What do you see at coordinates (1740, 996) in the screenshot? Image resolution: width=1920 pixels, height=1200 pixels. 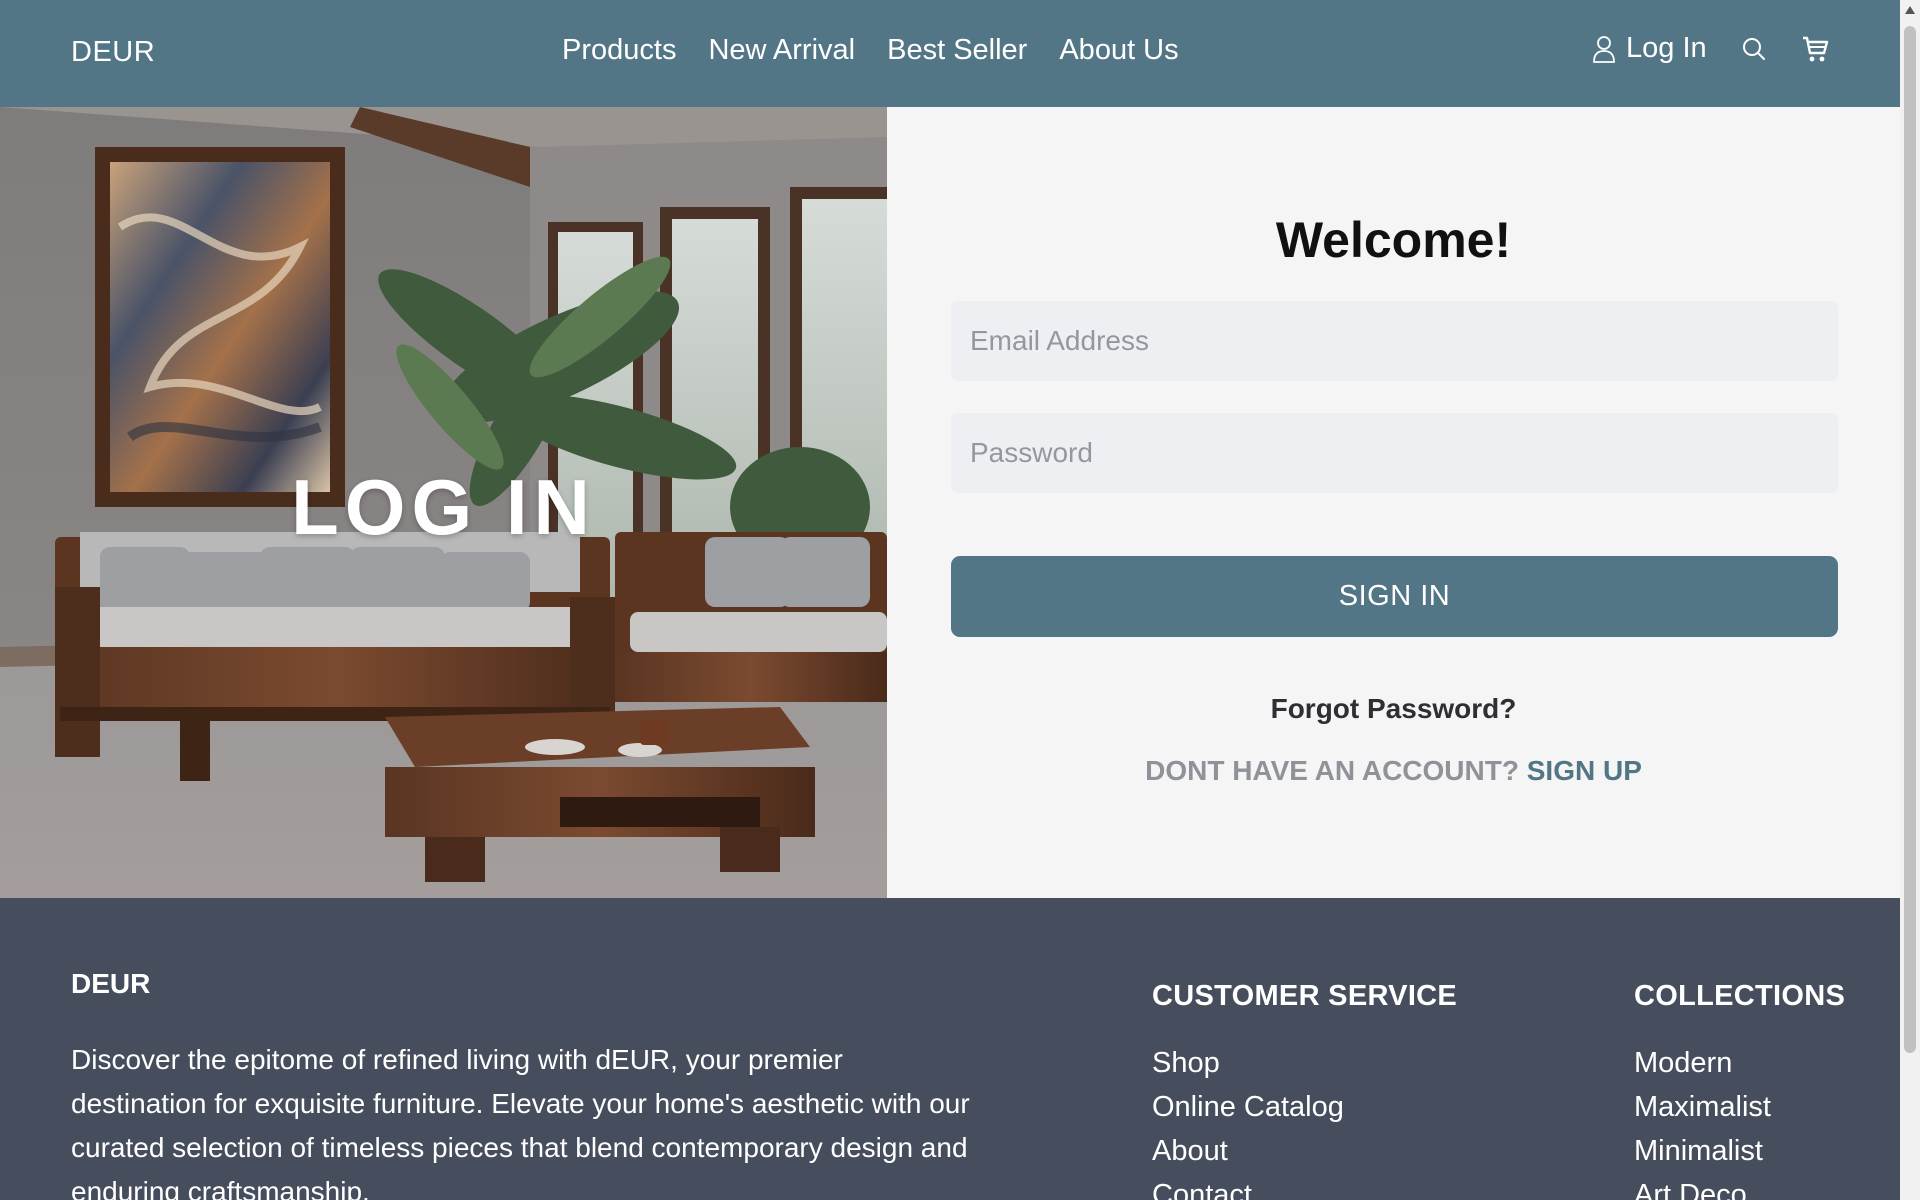 I see `collections-heading: COLLECTIONS` at bounding box center [1740, 996].